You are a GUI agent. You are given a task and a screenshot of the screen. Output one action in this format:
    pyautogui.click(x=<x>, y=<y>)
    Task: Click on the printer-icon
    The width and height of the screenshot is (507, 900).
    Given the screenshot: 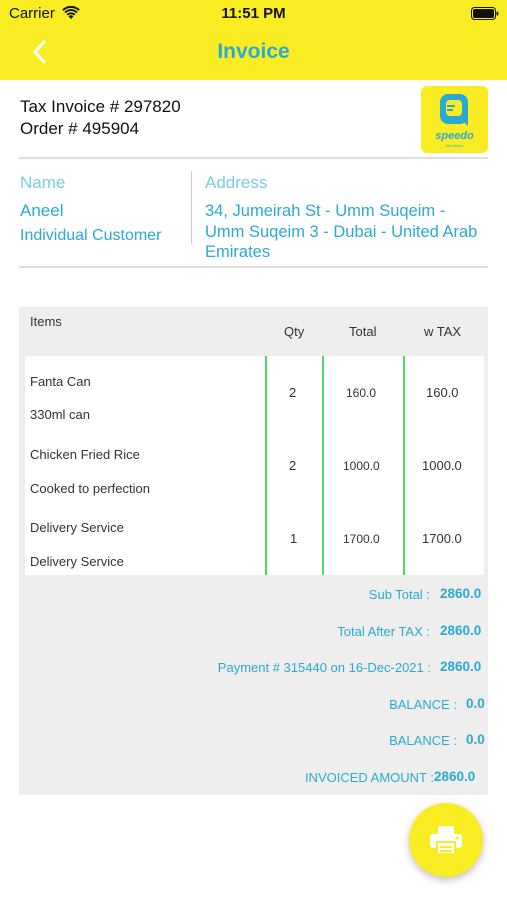 What is the action you would take?
    pyautogui.click(x=446, y=840)
    